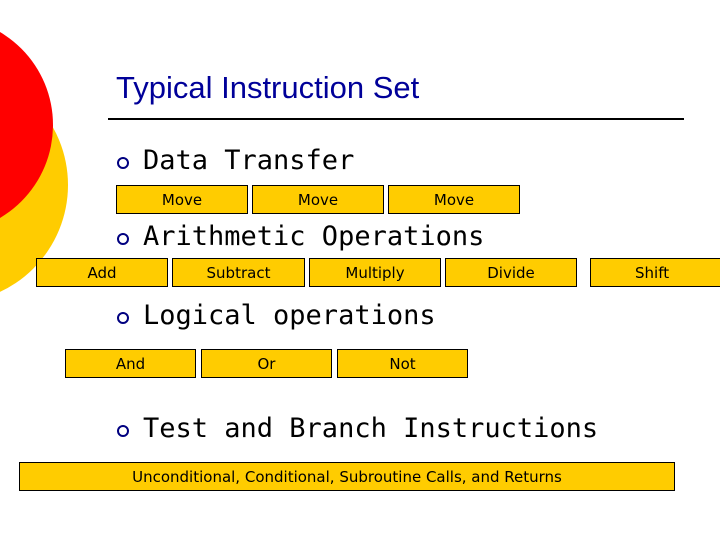 This screenshot has width=720, height=540. Describe the element at coordinates (314, 236) in the screenshot. I see `section-heading-arithmetic: Arithmetic Operations` at that location.